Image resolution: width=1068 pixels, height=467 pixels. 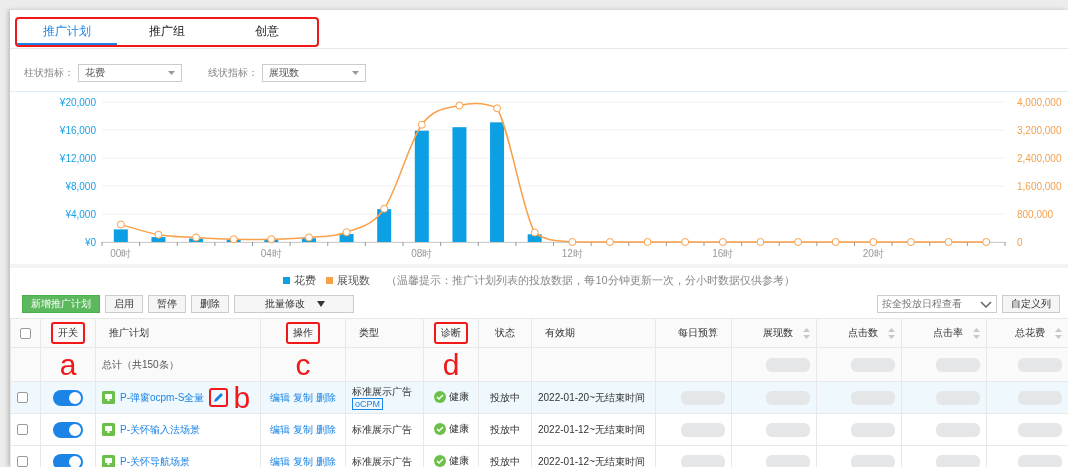 I want to click on tab: 推广计划, so click(x=67, y=32).